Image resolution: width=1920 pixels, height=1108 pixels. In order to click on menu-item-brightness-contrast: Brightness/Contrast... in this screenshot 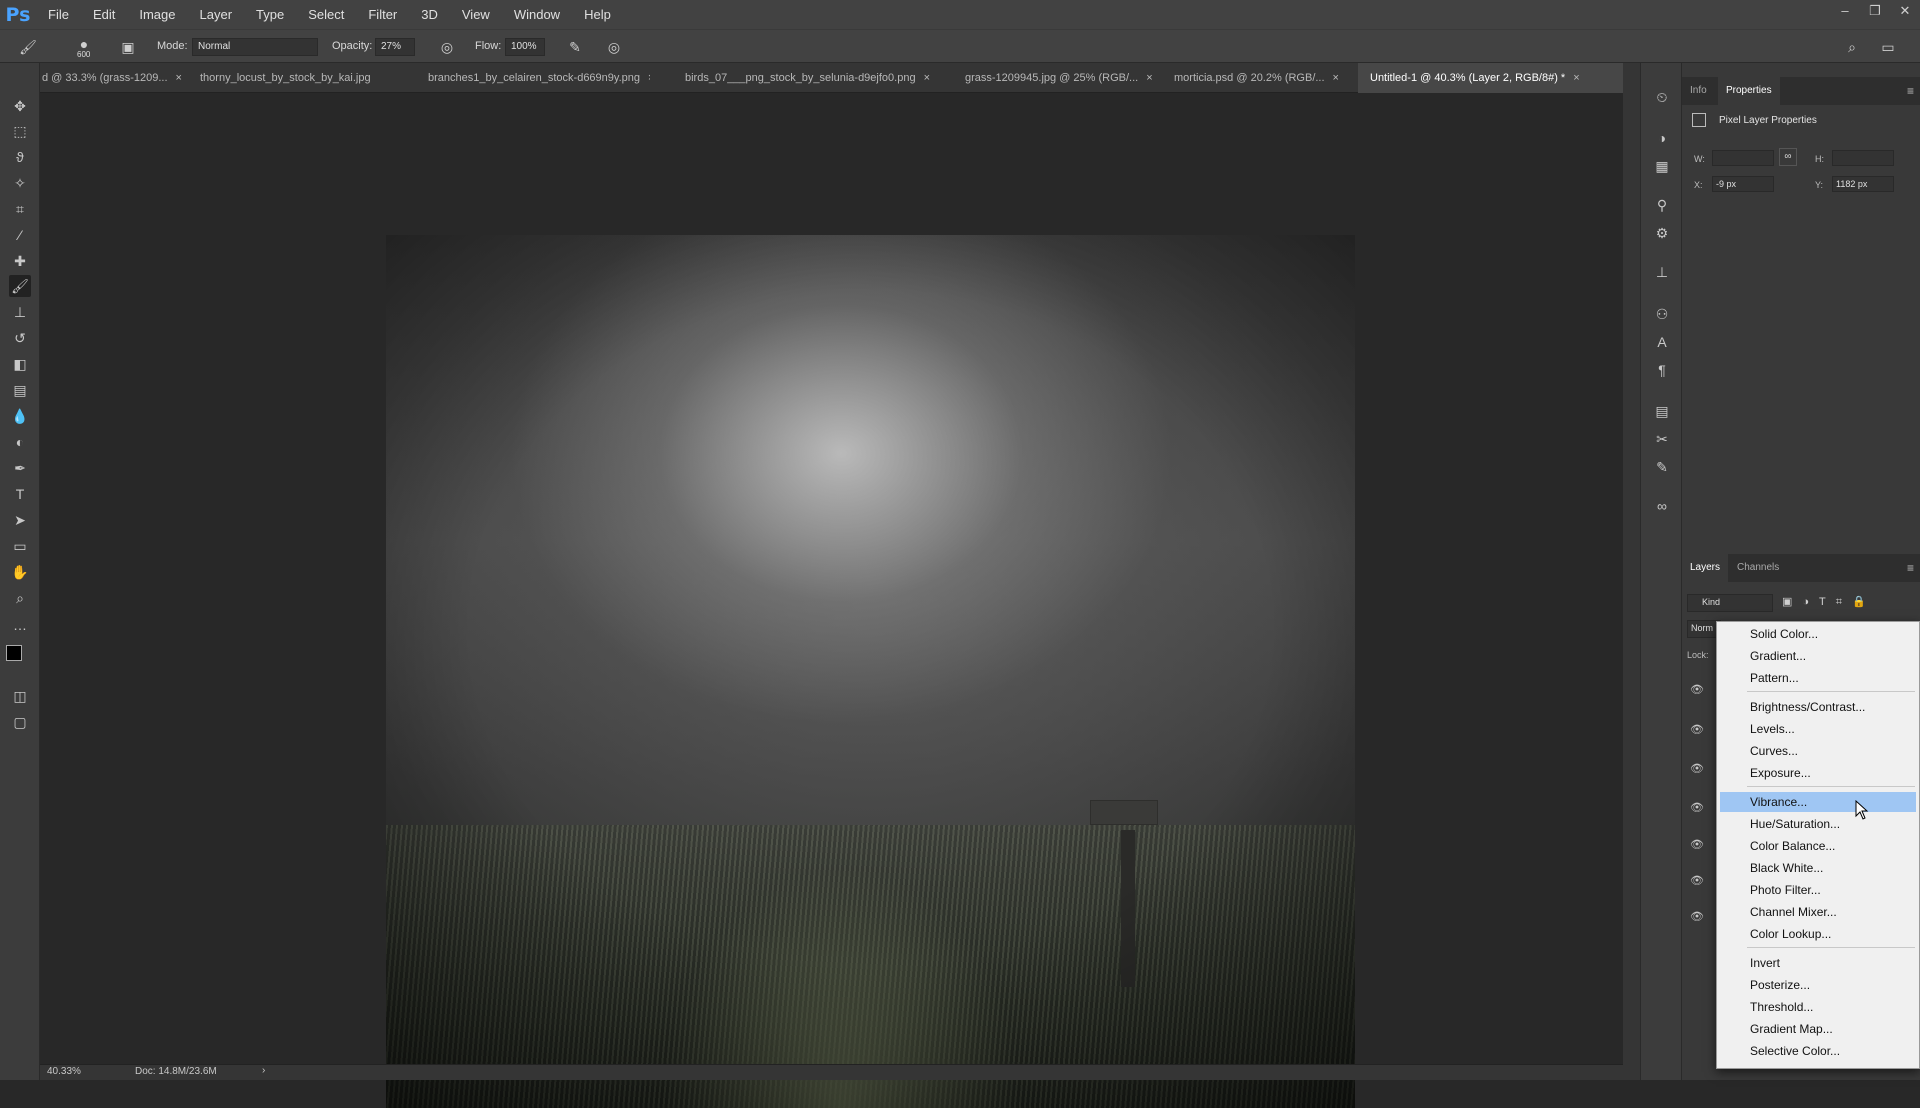, I will do `click(1818, 707)`.